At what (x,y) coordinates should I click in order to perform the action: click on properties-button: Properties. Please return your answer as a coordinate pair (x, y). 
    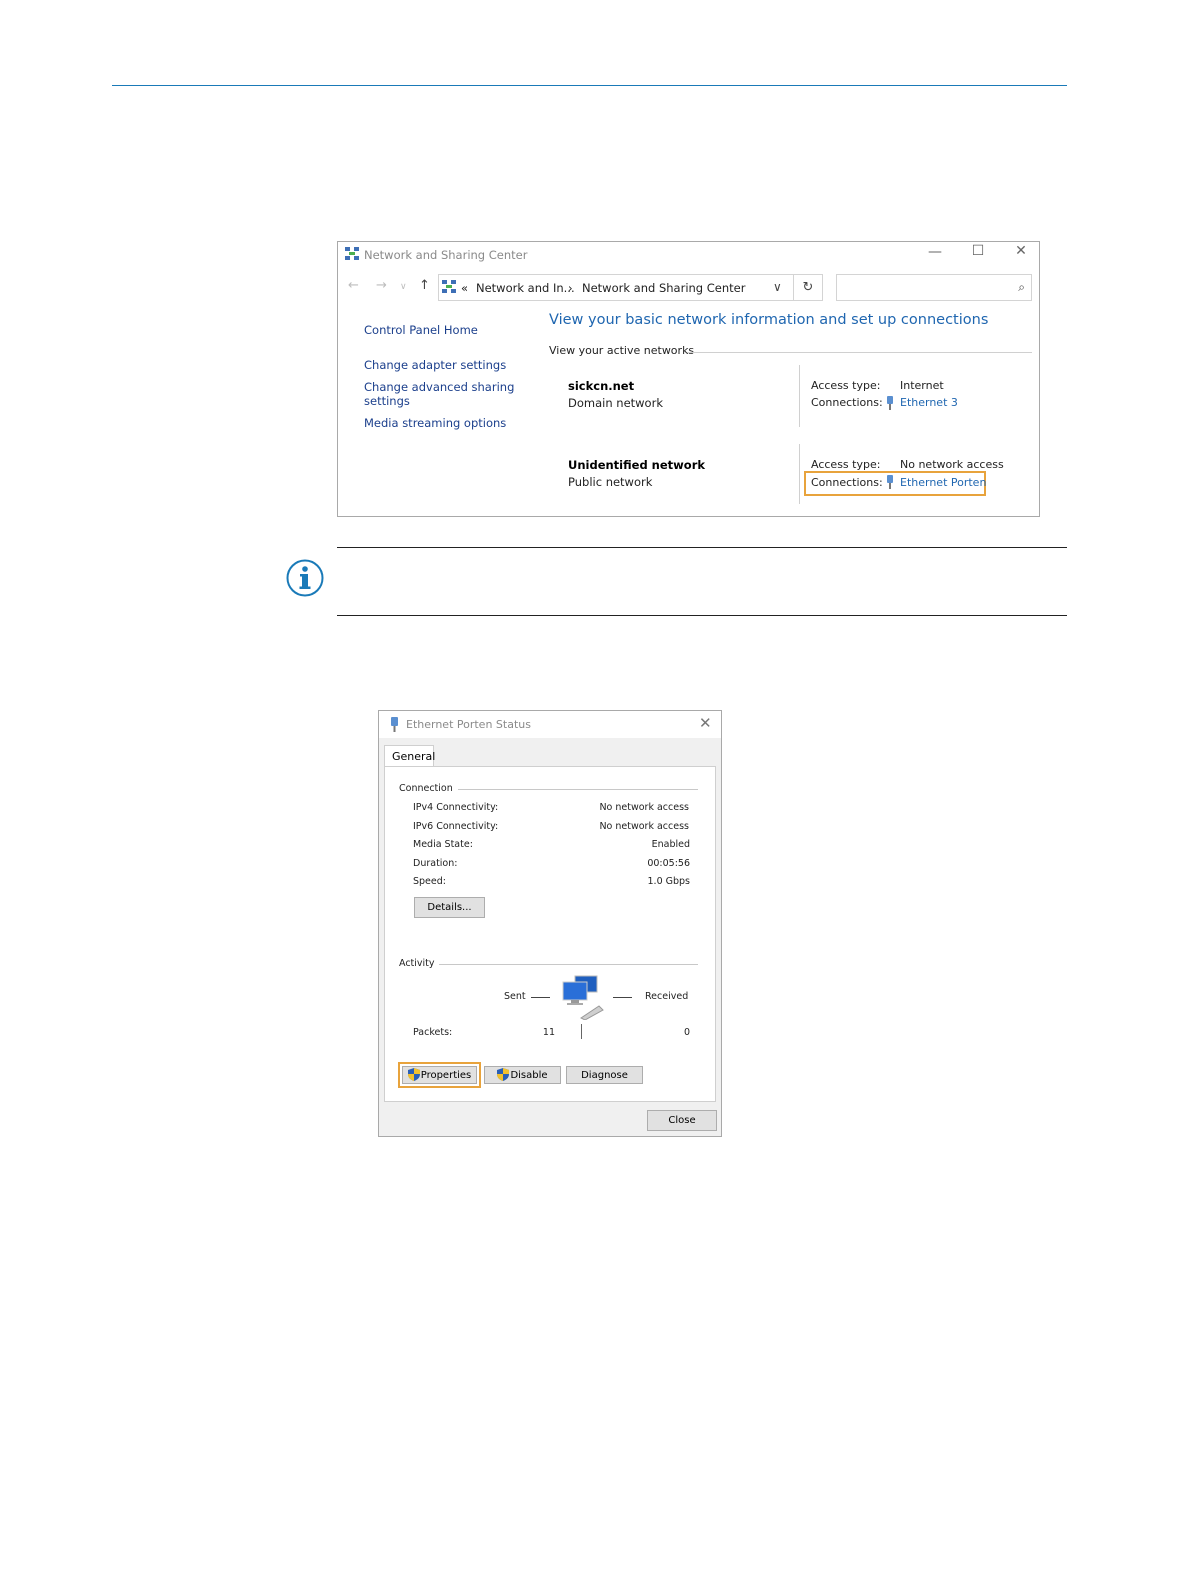
    Looking at the image, I should click on (439, 1075).